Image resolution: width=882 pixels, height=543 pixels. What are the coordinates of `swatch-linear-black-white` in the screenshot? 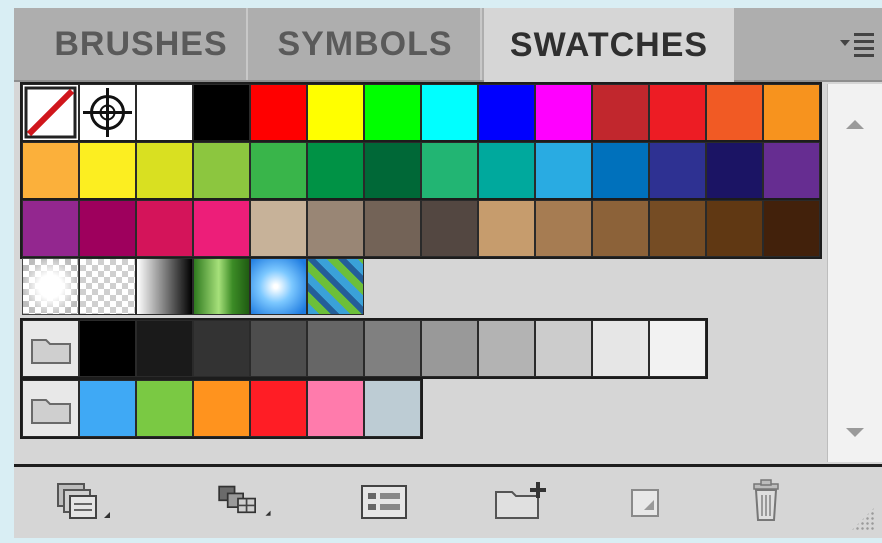 It's located at (164, 286).